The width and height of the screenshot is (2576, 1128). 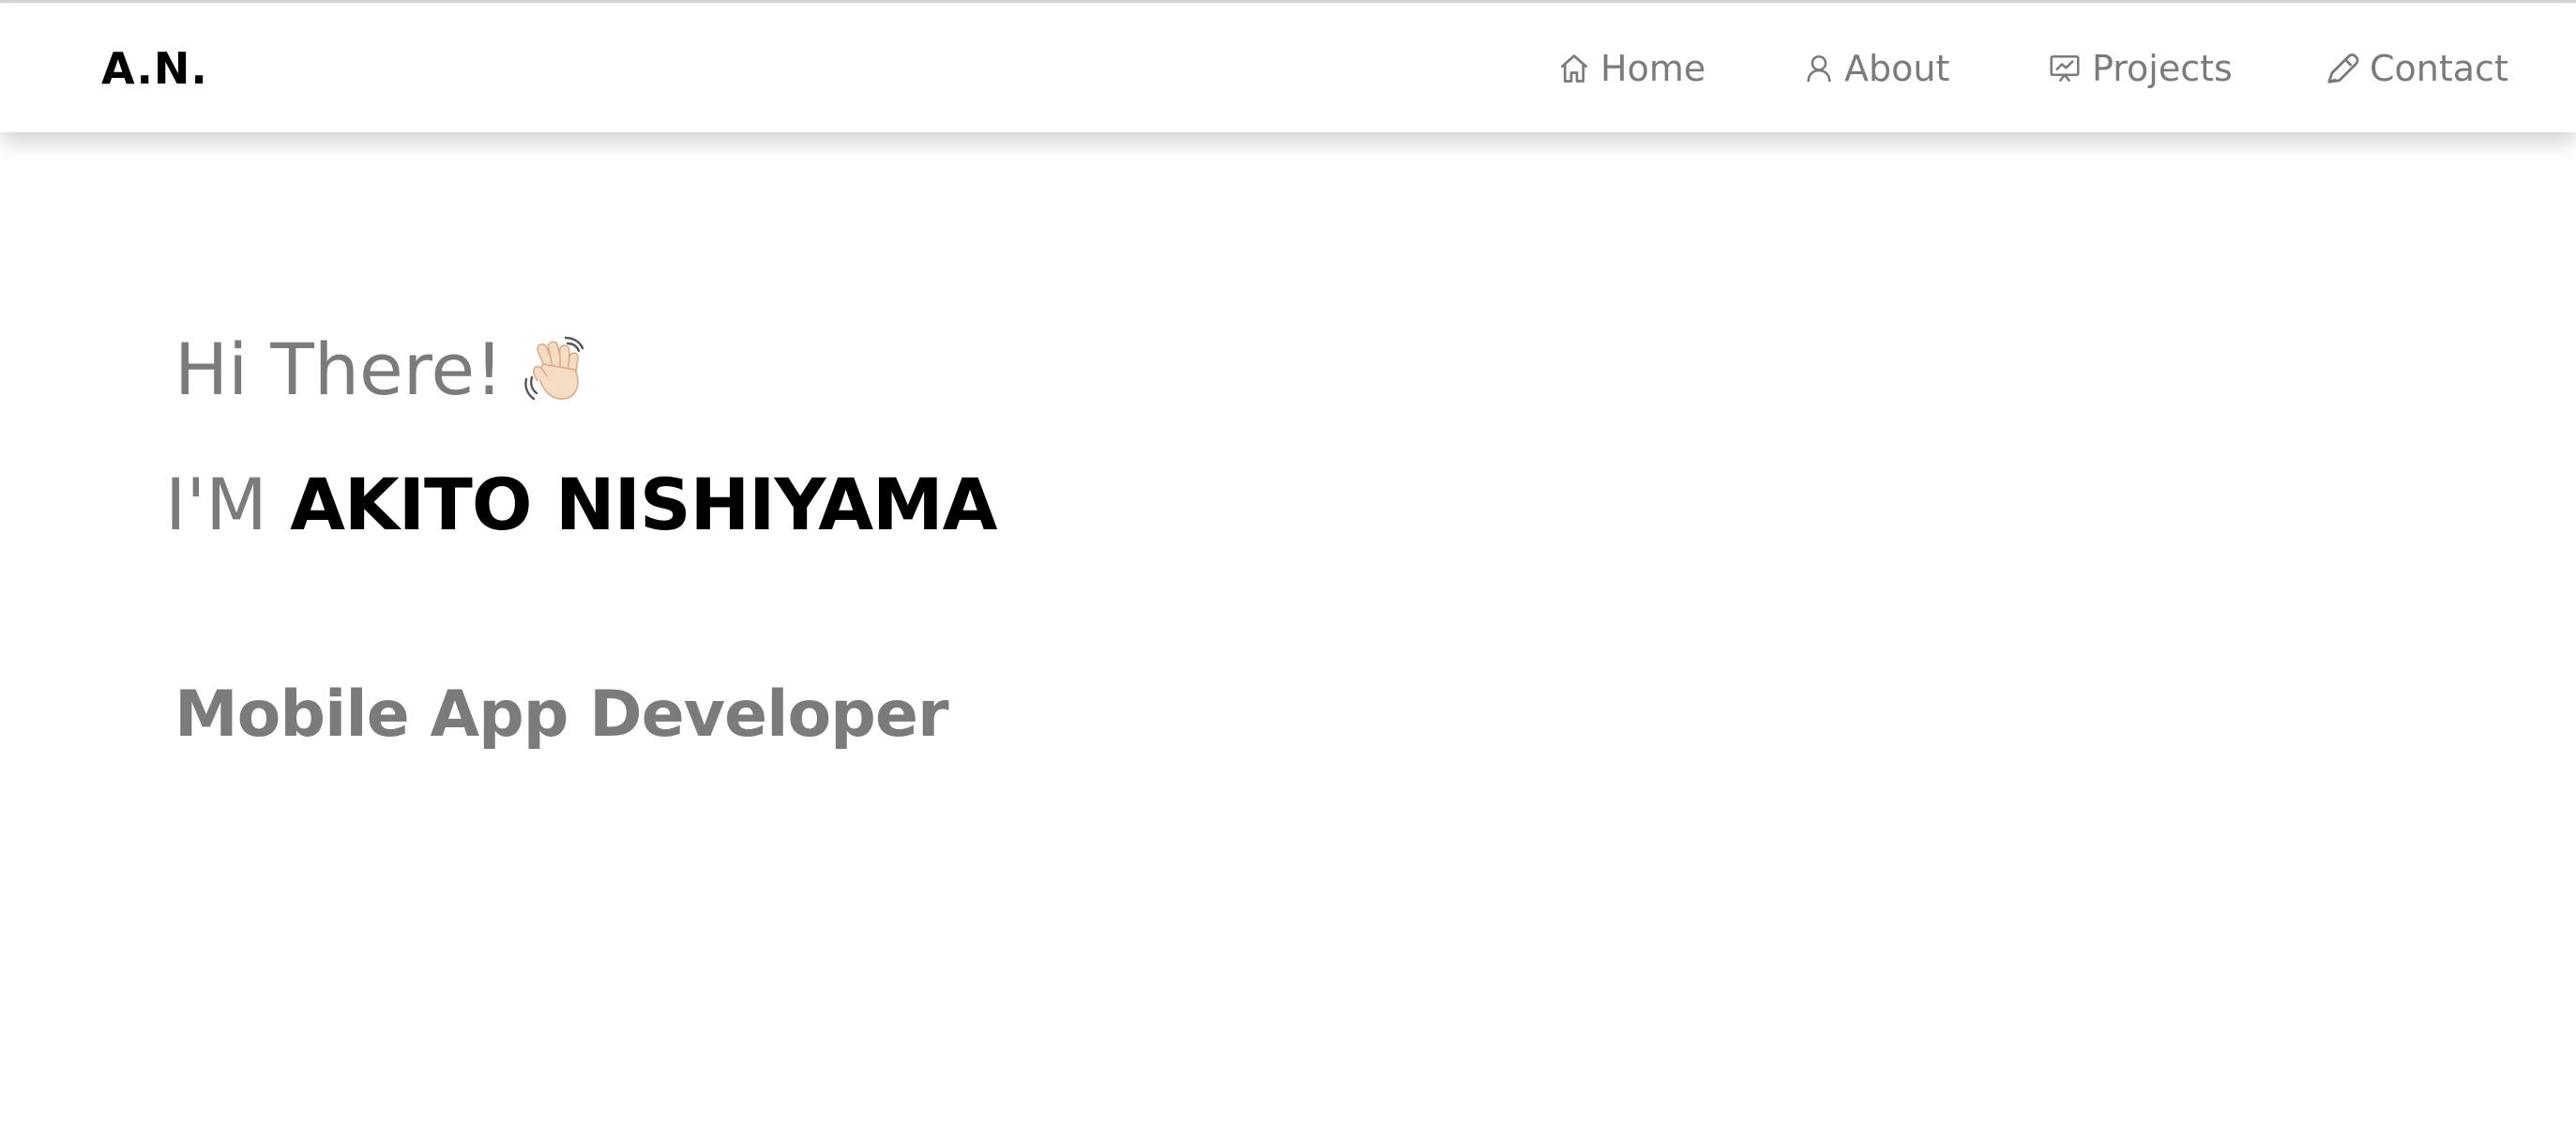 I want to click on presentation-chart-icon, so click(x=2065, y=68).